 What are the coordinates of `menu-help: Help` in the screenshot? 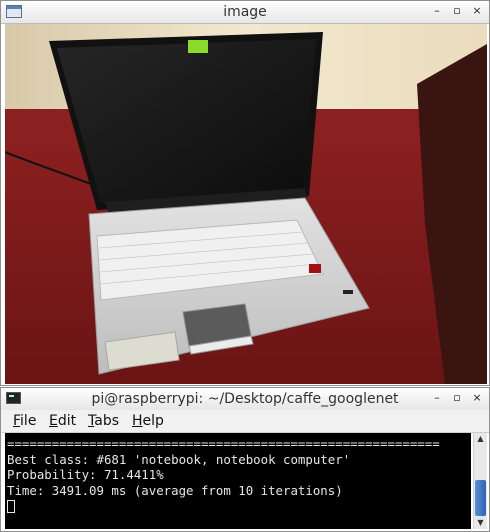 It's located at (148, 421).